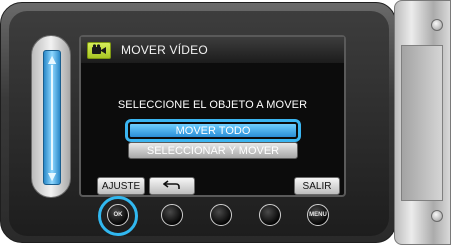 This screenshot has height=245, width=451. What do you see at coordinates (199, 216) in the screenshot?
I see `hardware-button-row: OK MENU` at bounding box center [199, 216].